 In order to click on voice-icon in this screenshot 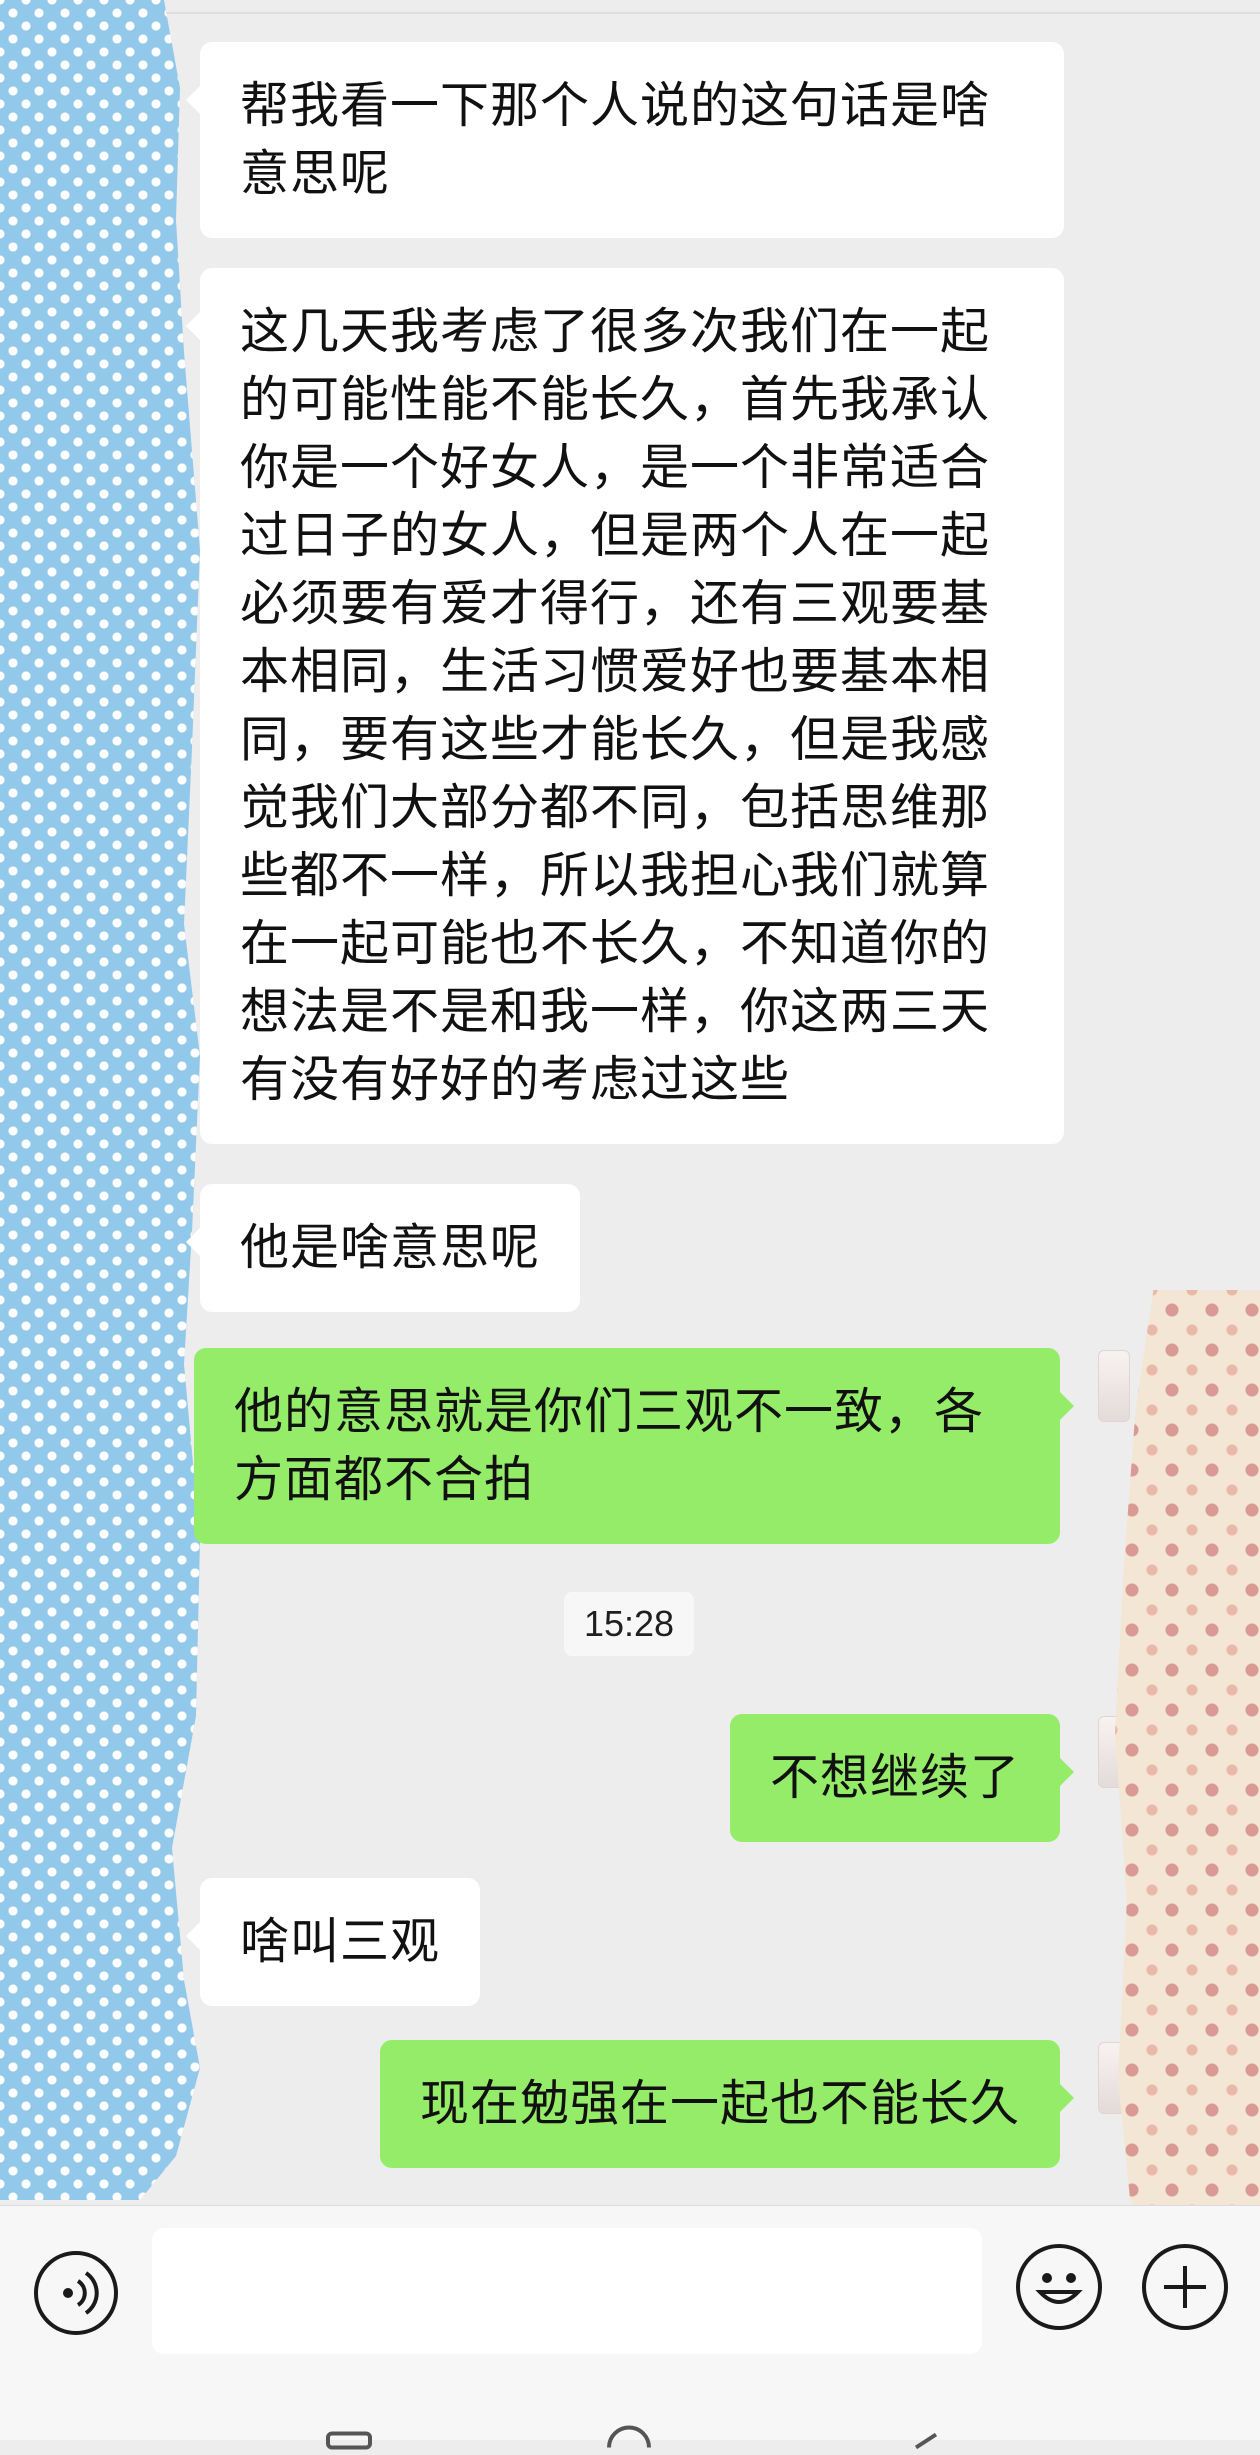, I will do `click(81, 2293)`.